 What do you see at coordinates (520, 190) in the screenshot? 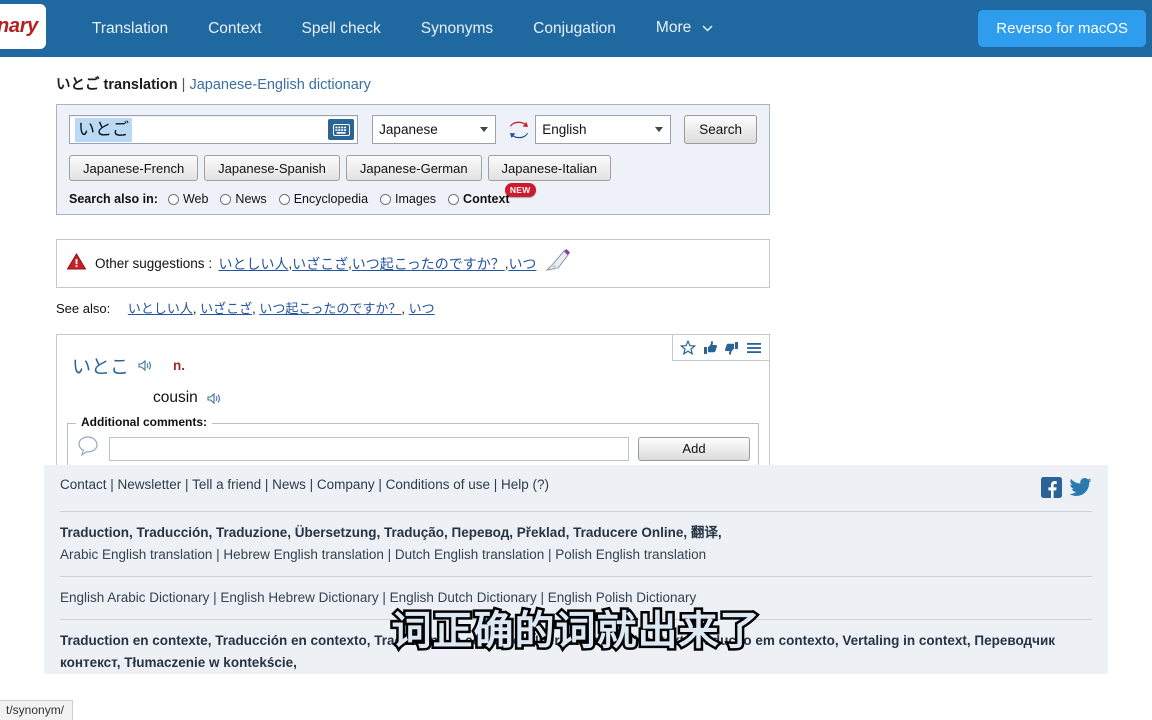
I see `new-badge: NEW` at bounding box center [520, 190].